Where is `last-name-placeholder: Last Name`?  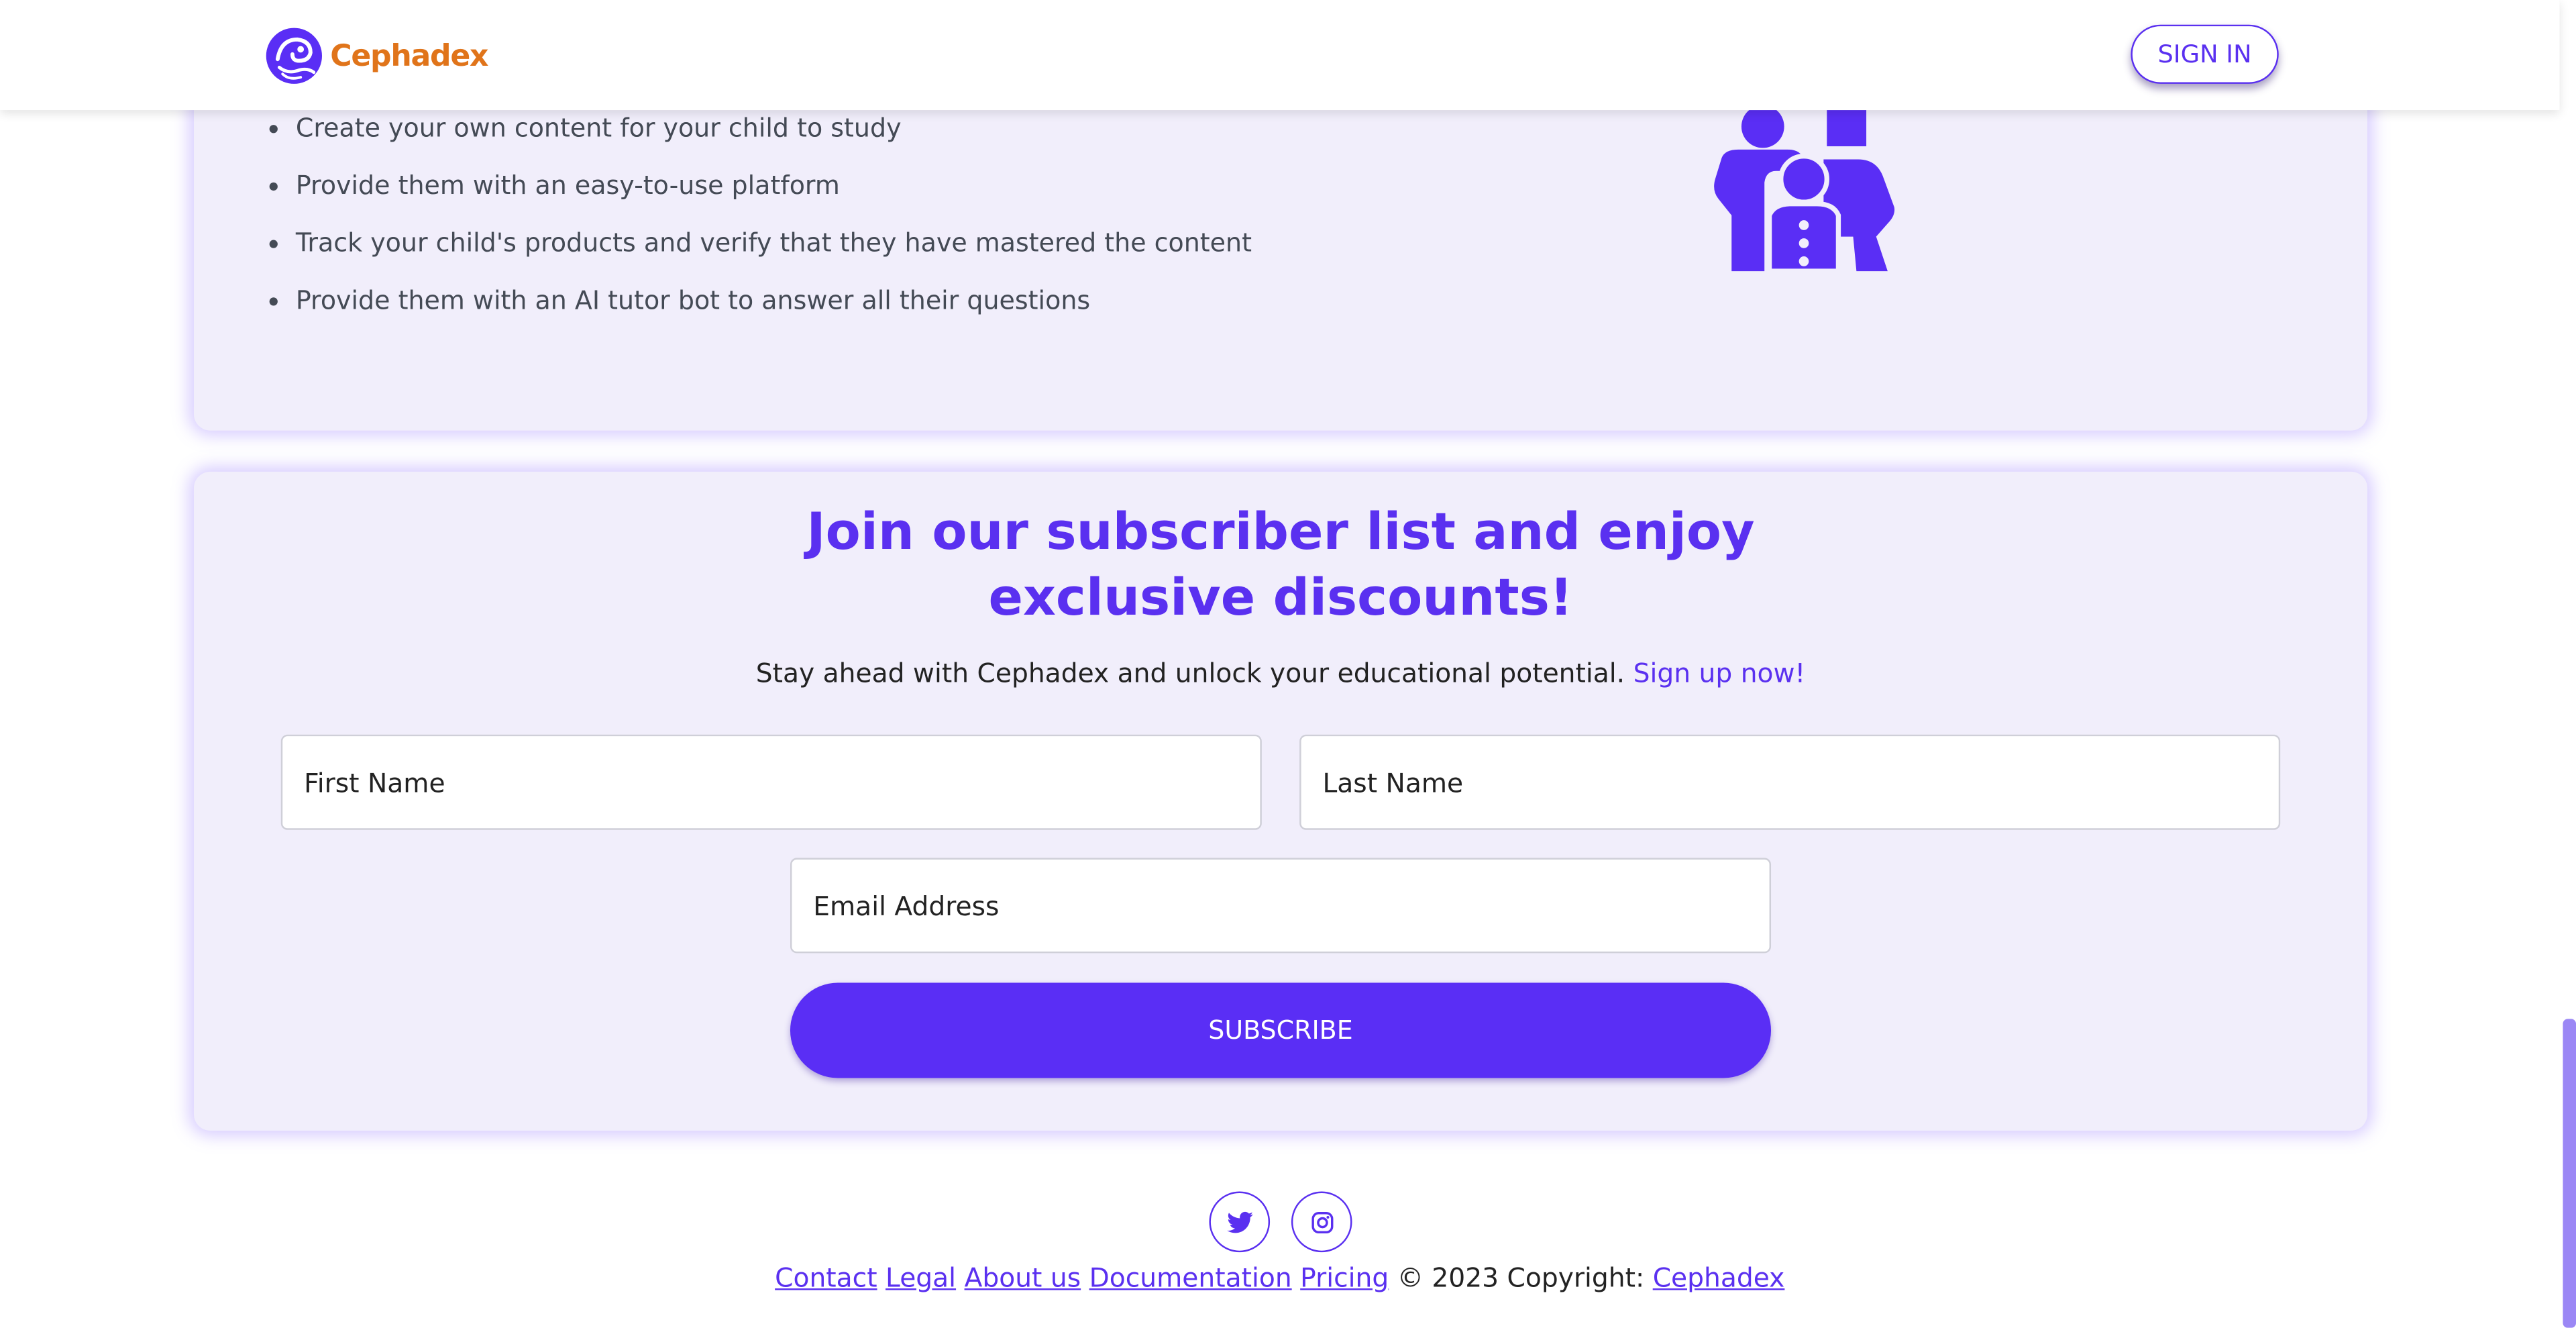
last-name-placeholder: Last Name is located at coordinates (1393, 782).